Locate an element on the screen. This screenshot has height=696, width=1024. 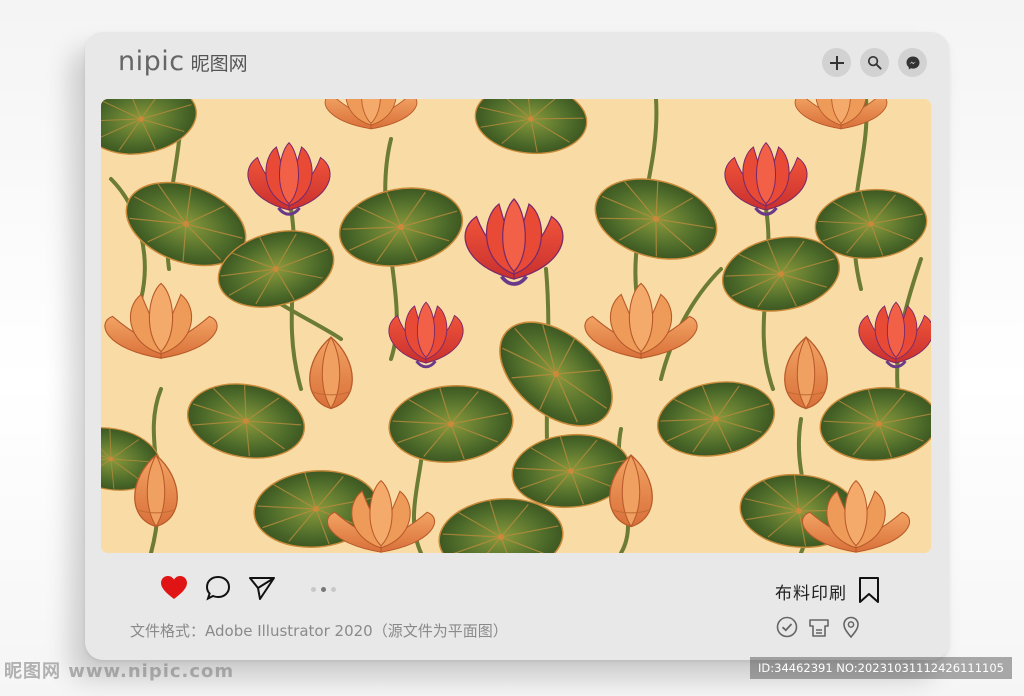
watermark-id-bar: ID:34462391 NO:20231031112426111105 is located at coordinates (881, 668).